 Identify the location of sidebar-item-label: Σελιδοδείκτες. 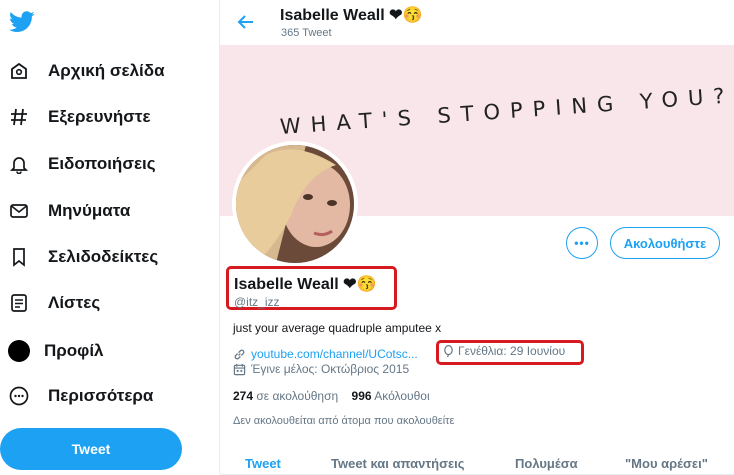
(103, 256).